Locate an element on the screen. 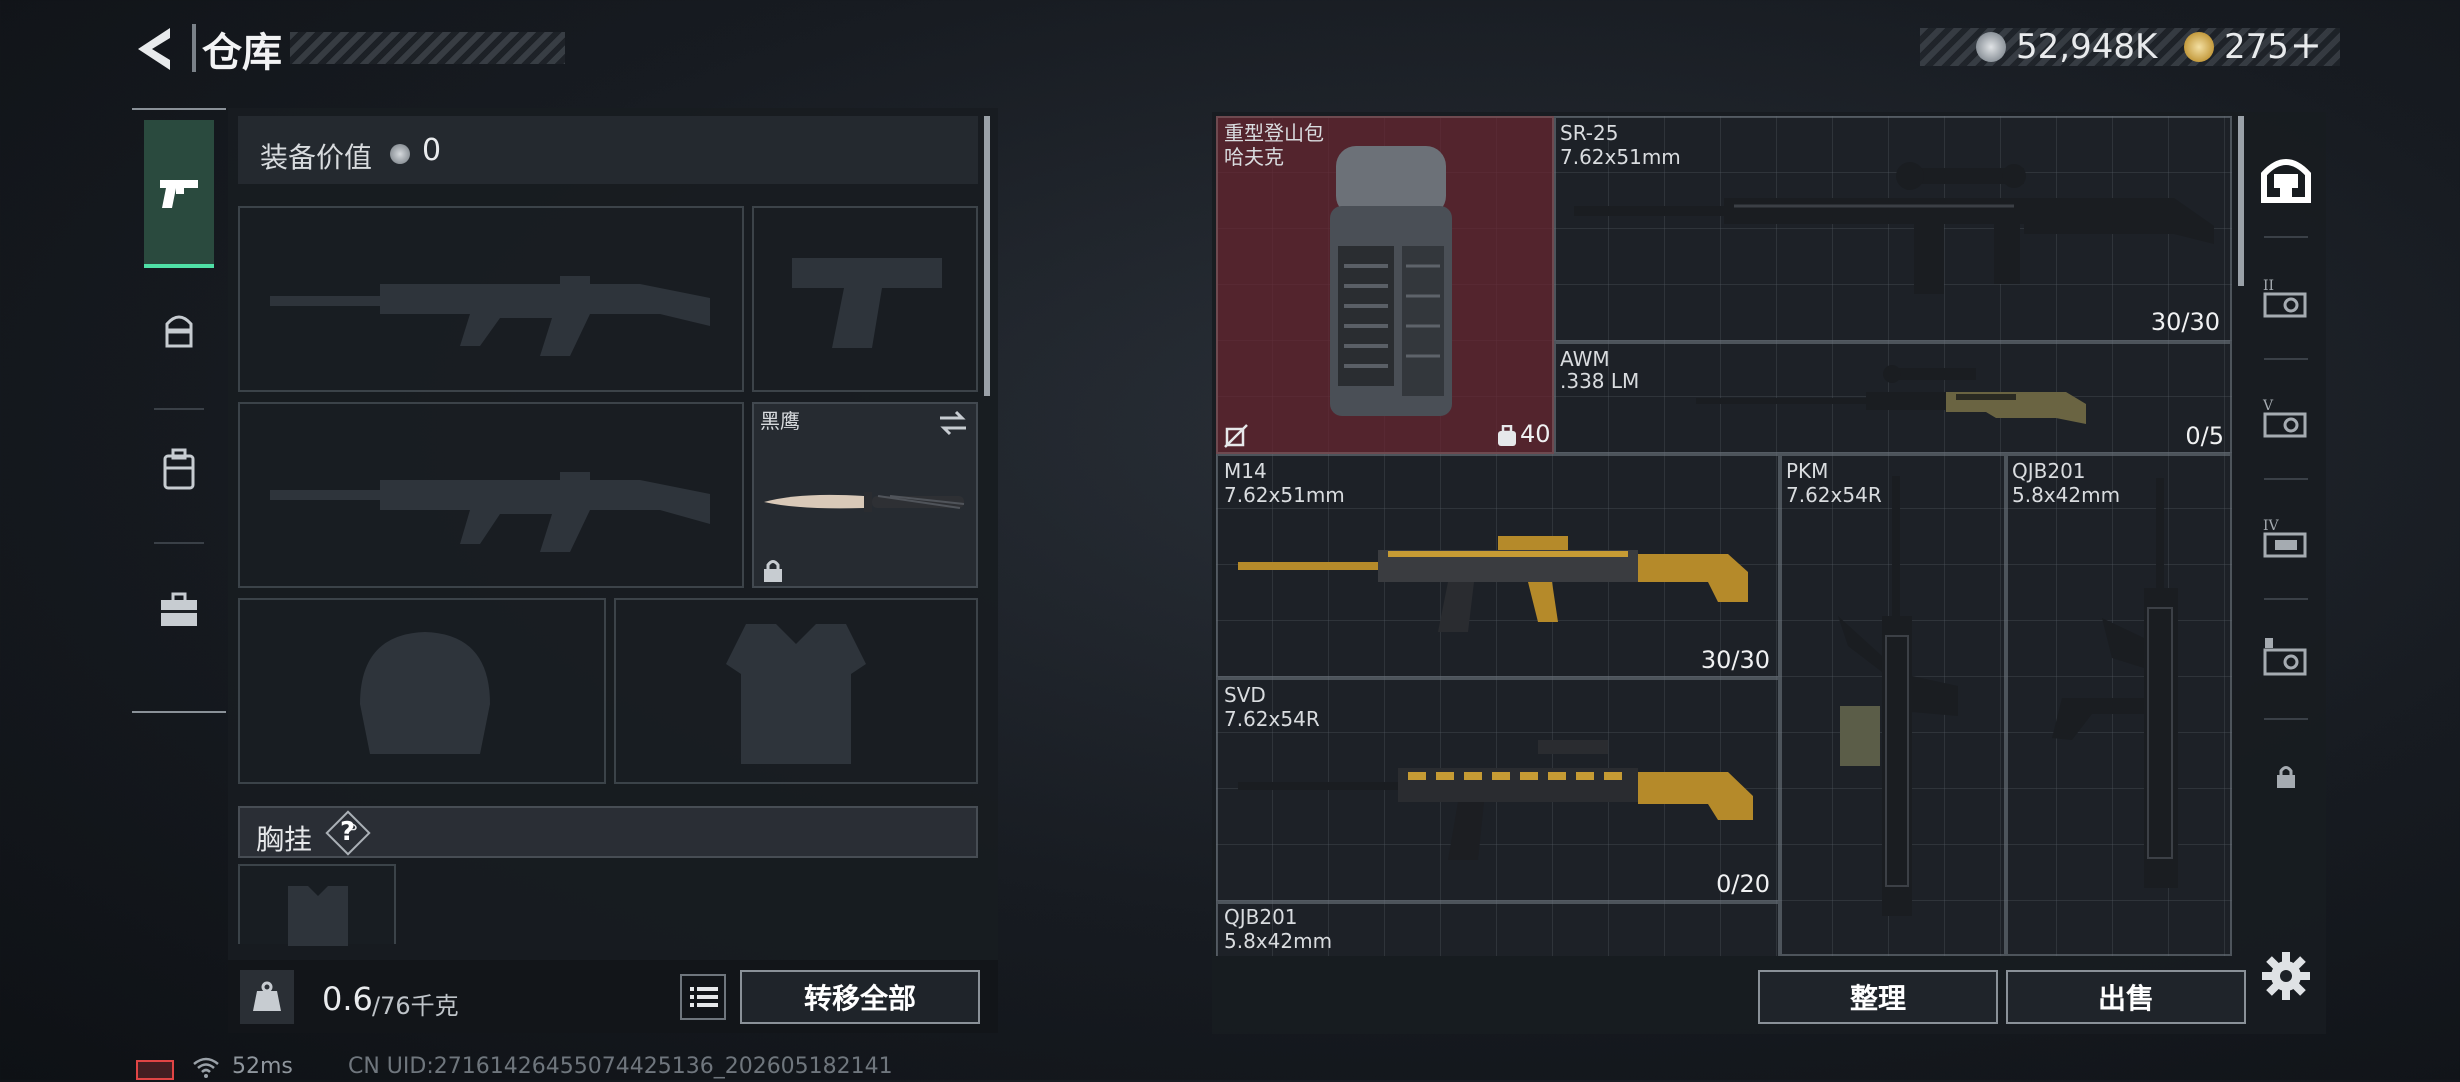 The image size is (2460, 1082). chest-rig-label: 胸挂 is located at coordinates (284, 839).